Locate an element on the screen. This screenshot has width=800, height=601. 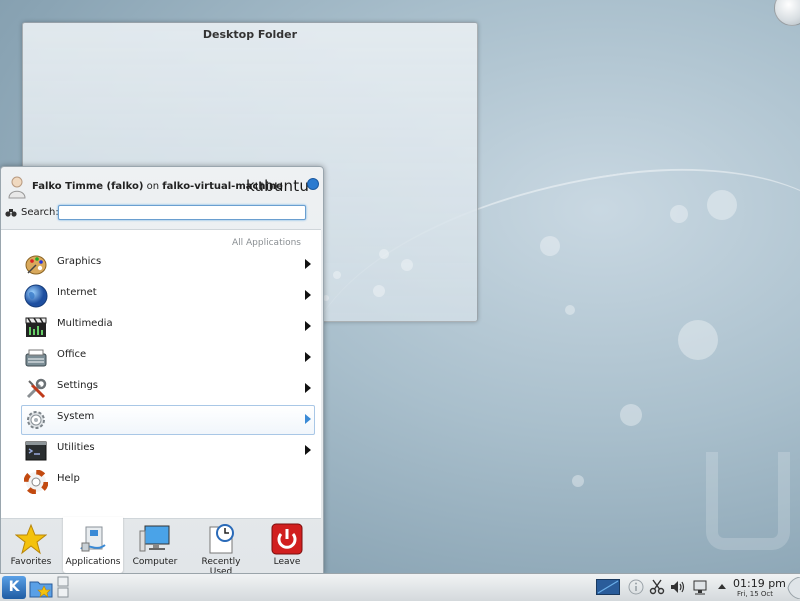
menu-item-label: Utilities is located at coordinates (76, 447).